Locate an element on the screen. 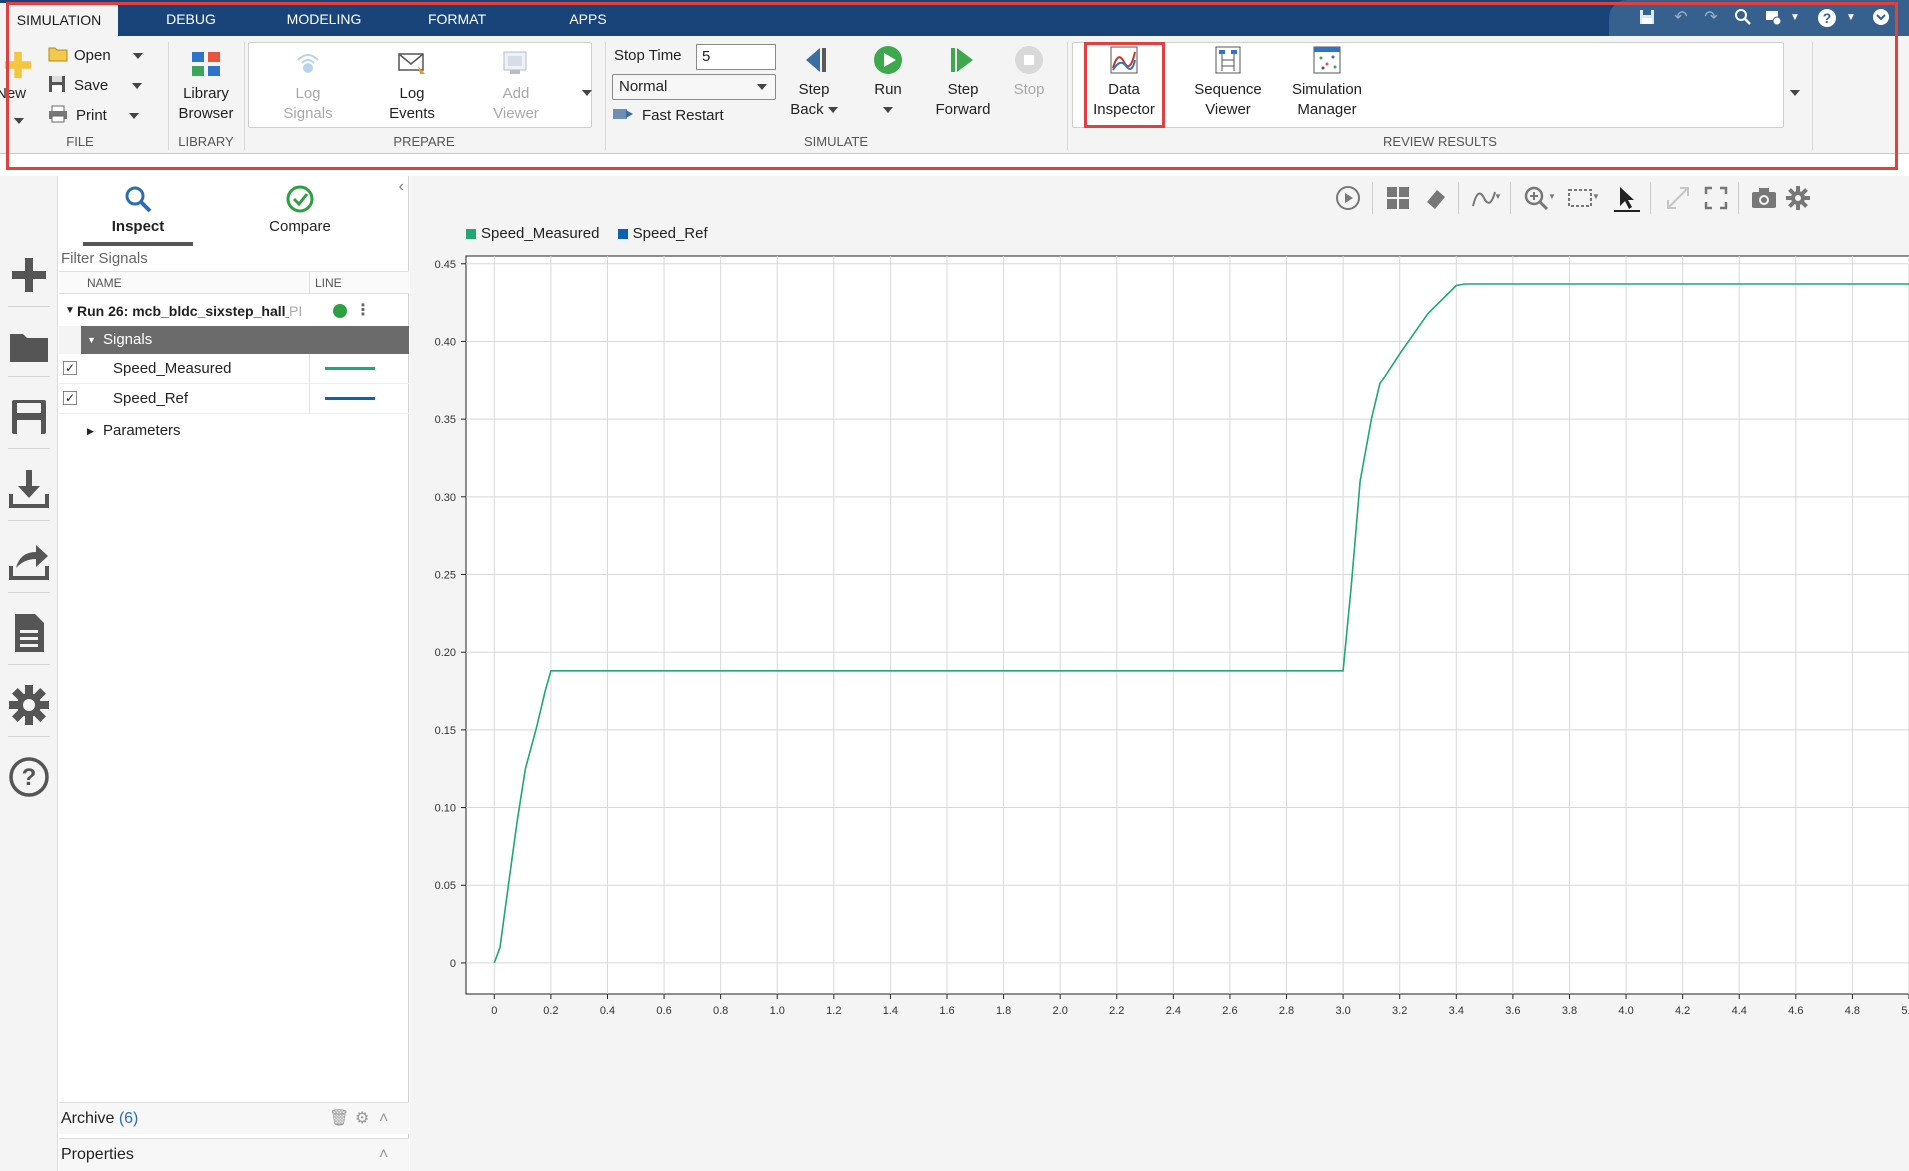 The width and height of the screenshot is (1909, 1171). folder-icon is located at coordinates (29, 347).